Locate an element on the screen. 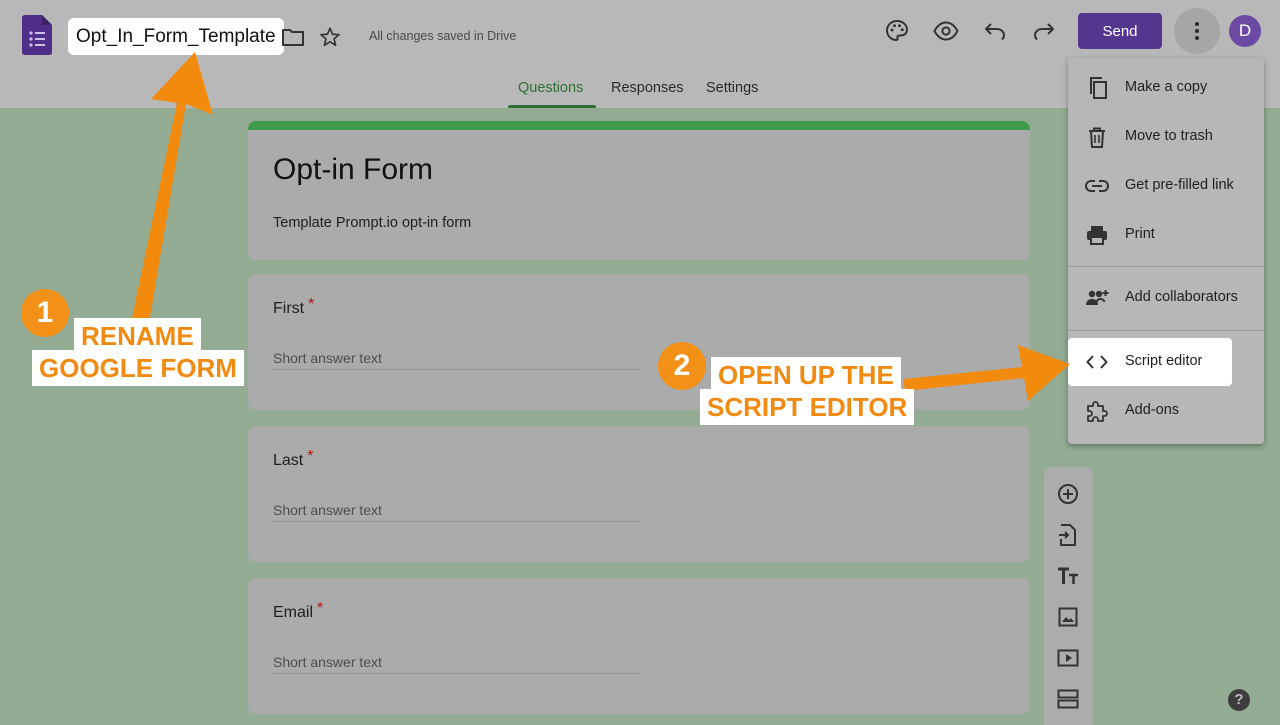 The width and height of the screenshot is (1280, 725). more-options-button is located at coordinates (1197, 31).